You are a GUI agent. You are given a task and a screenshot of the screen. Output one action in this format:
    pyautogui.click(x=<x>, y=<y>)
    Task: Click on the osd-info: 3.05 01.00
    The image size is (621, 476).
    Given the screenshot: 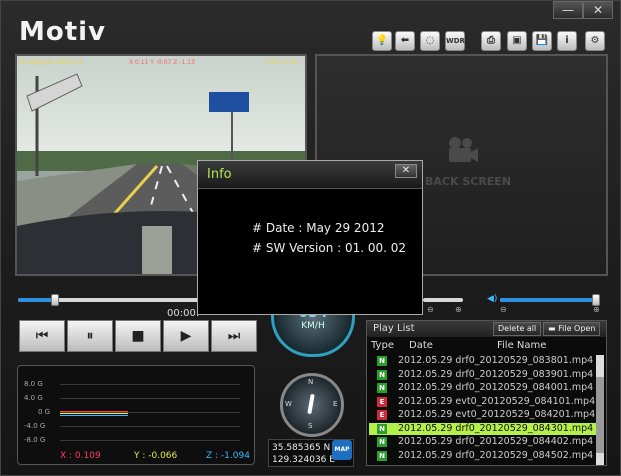 What is the action you would take?
    pyautogui.click(x=281, y=62)
    